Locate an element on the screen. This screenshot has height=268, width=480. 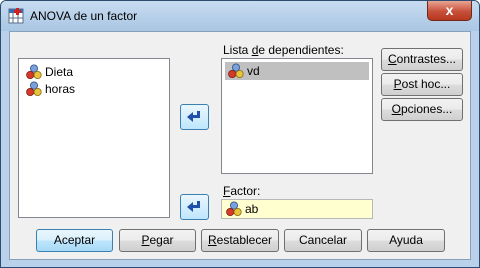
move-to-factor-button is located at coordinates (194, 207).